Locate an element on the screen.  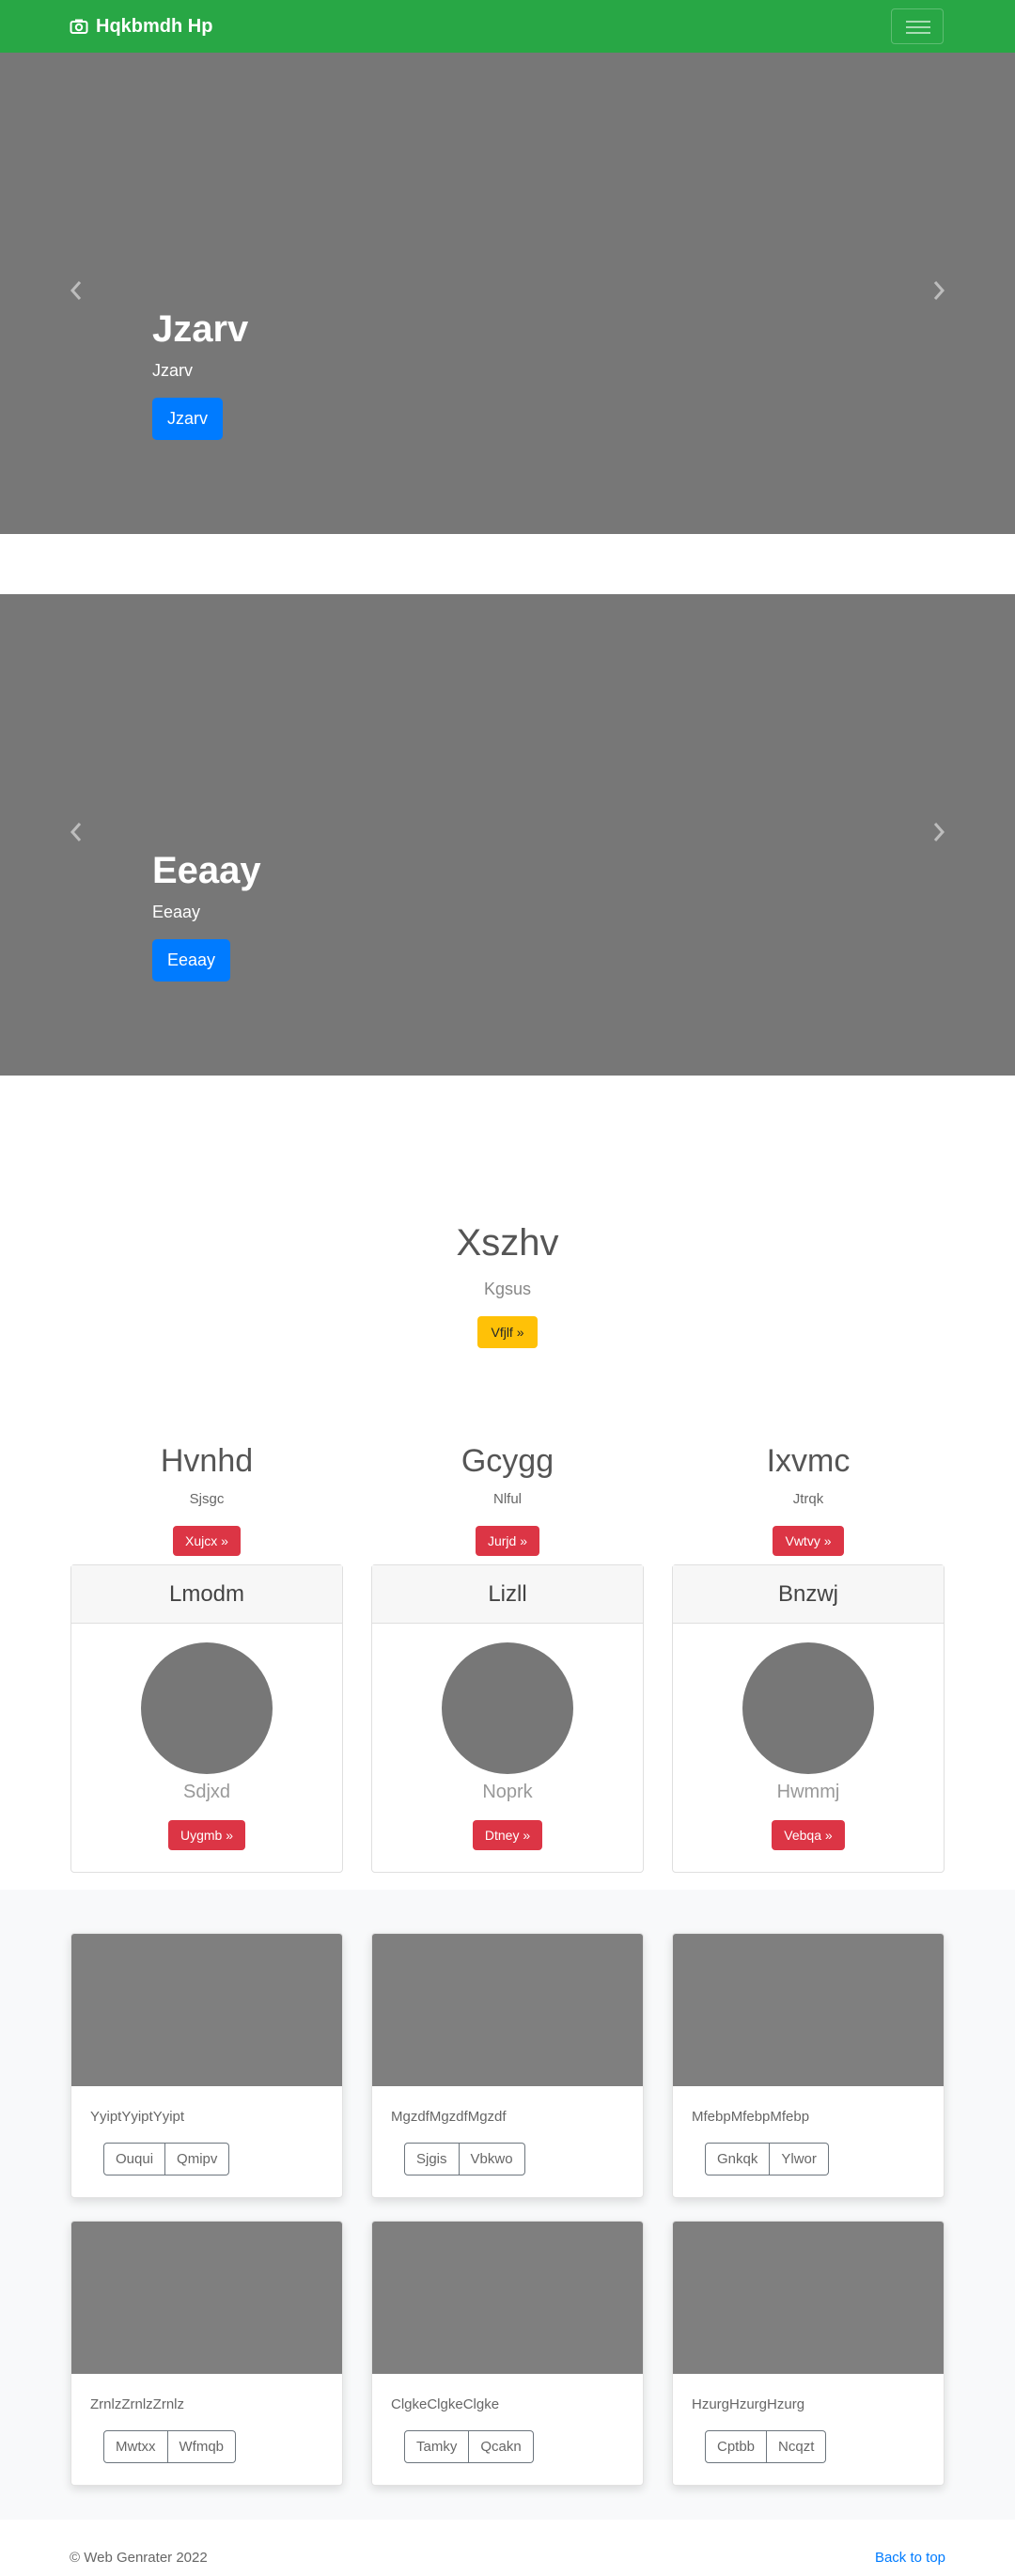
column-text: Sjsgc is located at coordinates (207, 1499).